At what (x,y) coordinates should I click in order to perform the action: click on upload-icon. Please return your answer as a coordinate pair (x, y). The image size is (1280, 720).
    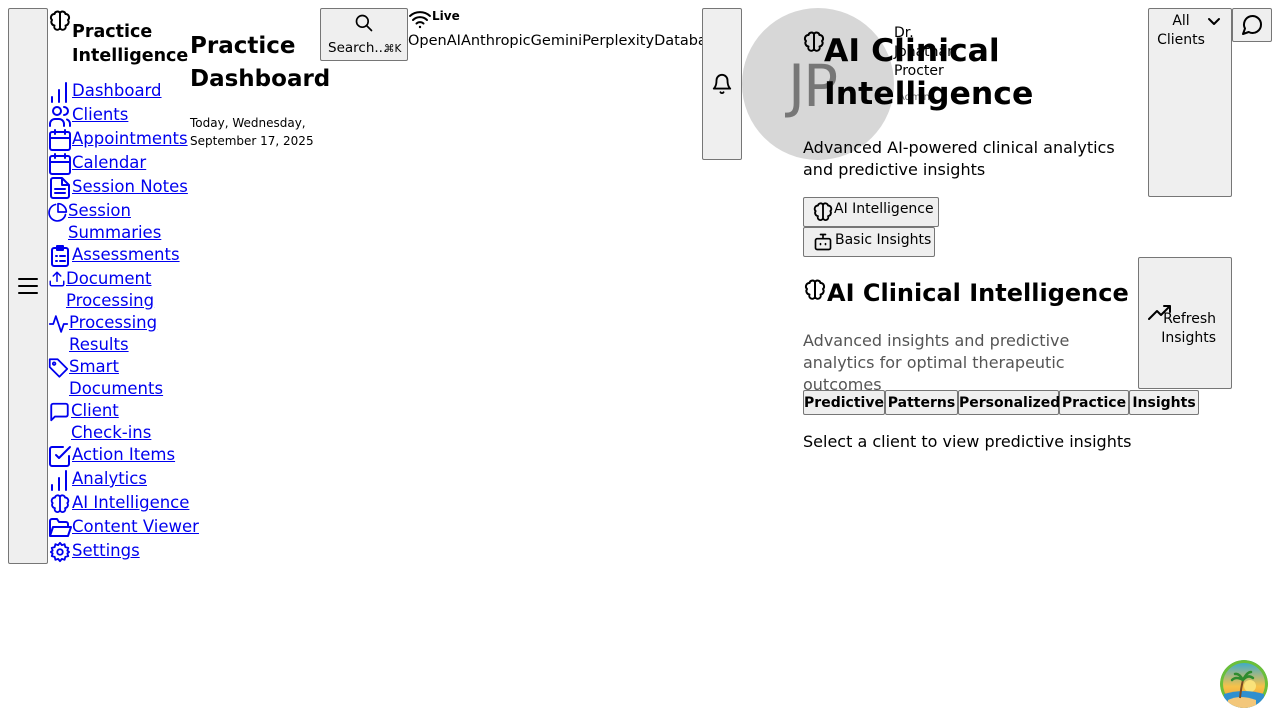
    Looking at the image, I should click on (57, 279).